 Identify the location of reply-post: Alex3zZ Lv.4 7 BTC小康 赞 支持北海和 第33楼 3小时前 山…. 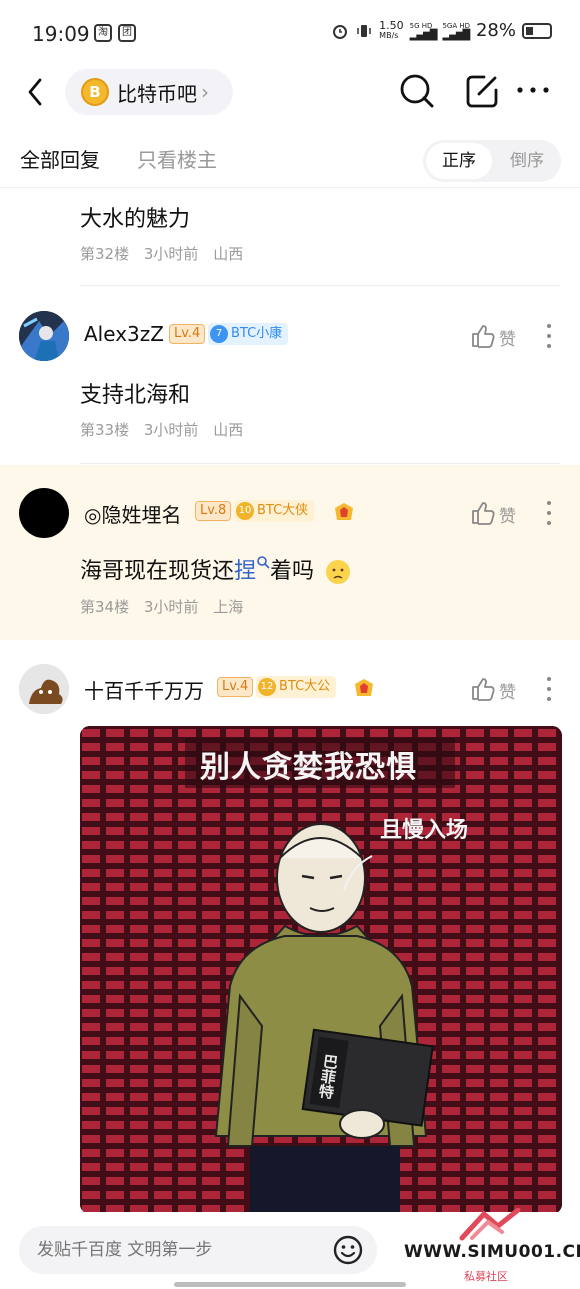
(290, 375).